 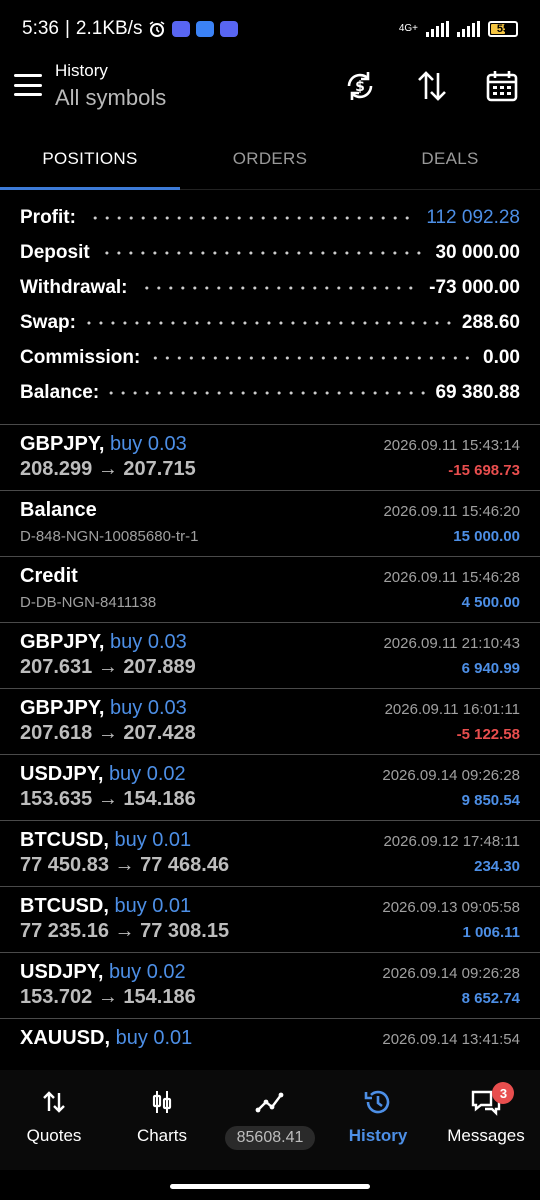 I want to click on row-prices: 153.635 → 154.186, so click(x=108, y=799).